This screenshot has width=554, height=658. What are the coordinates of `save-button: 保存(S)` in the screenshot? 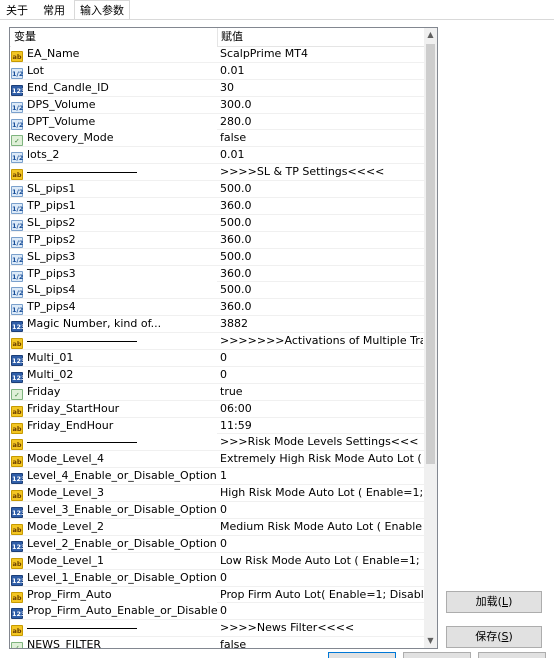 It's located at (494, 637).